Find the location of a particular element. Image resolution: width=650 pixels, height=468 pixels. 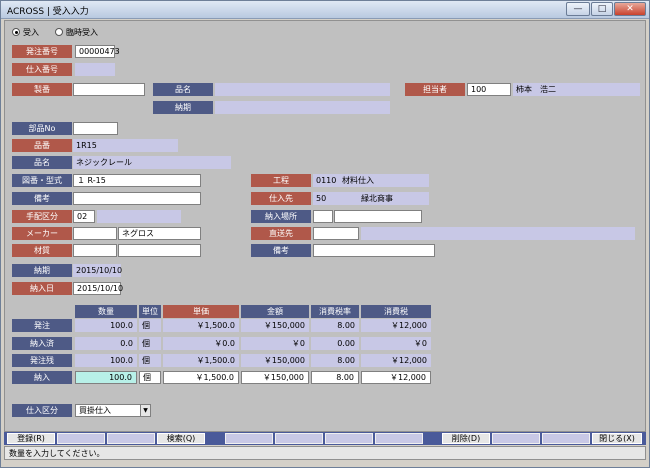

tehai-name-field is located at coordinates (139, 216).